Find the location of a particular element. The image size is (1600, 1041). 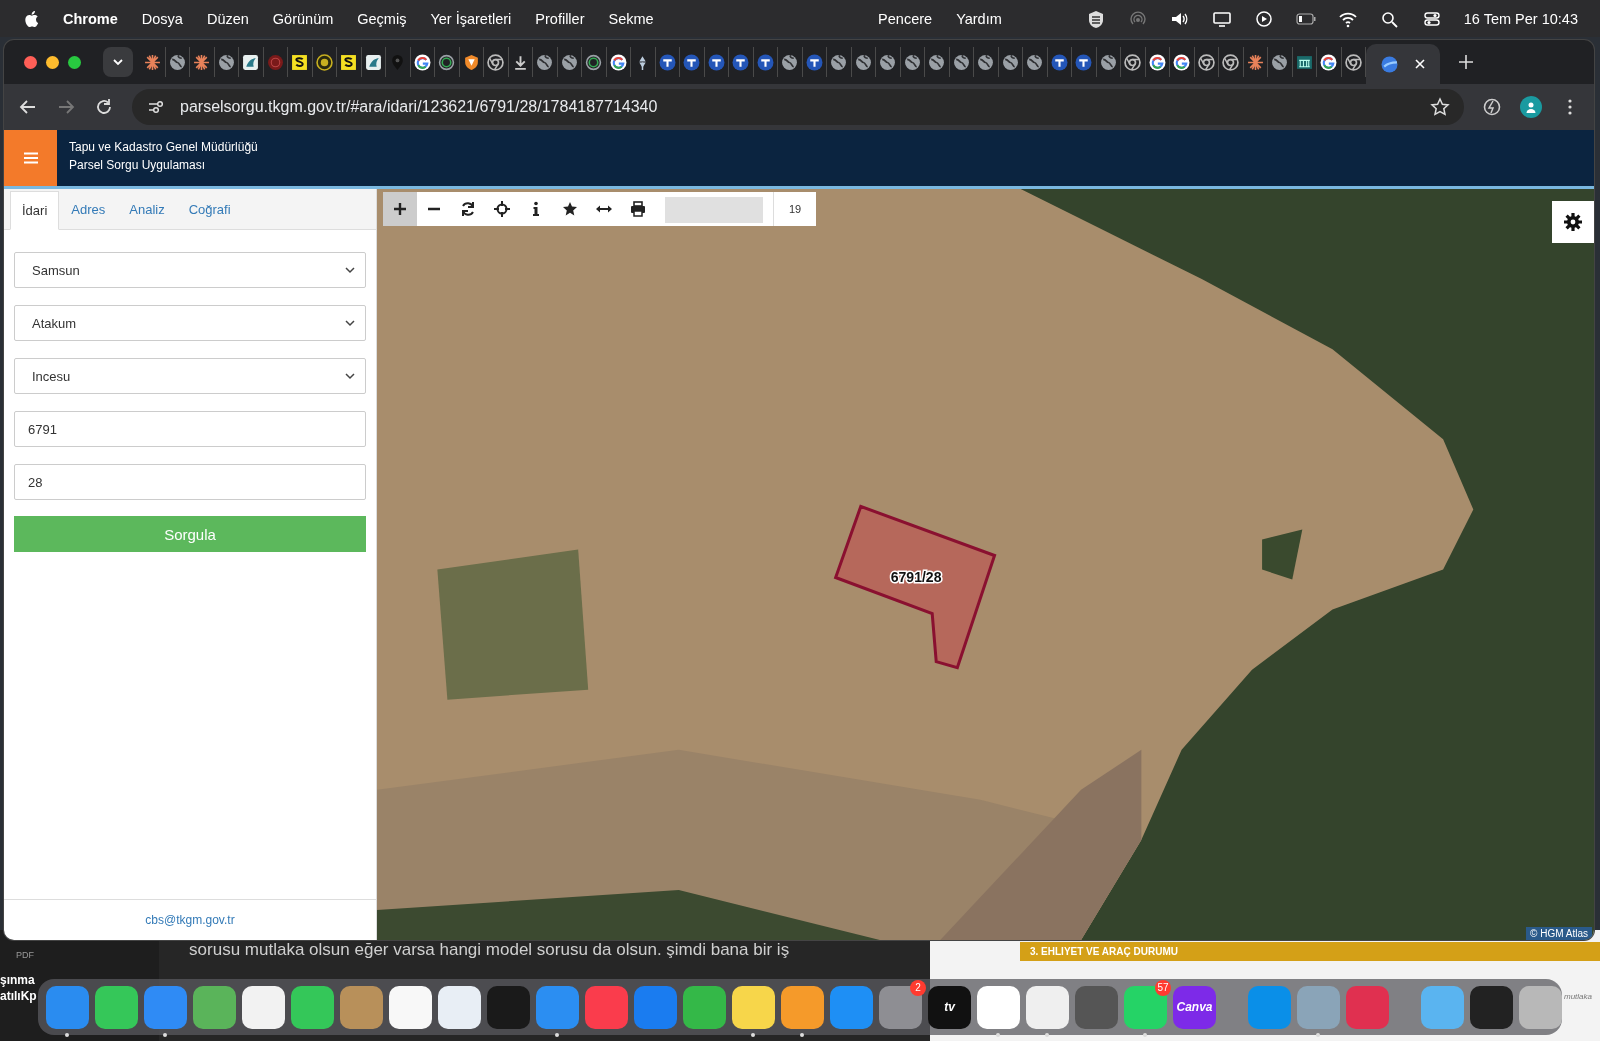

minimize-window-button is located at coordinates (52, 62).